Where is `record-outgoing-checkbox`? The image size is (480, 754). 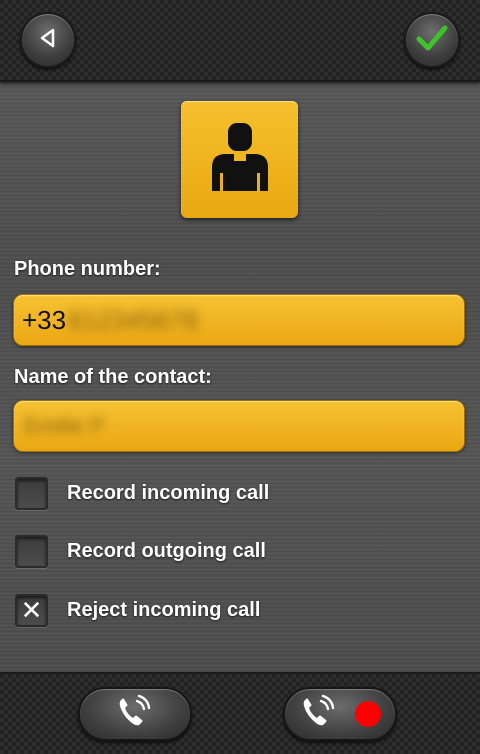 record-outgoing-checkbox is located at coordinates (31, 551).